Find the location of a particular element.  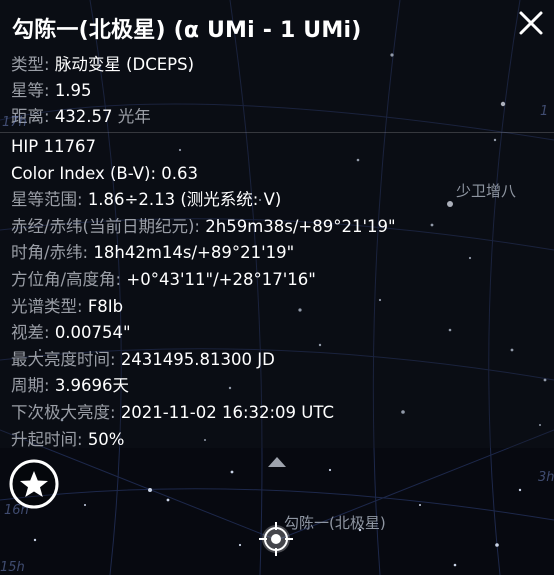

selected-target-reticle-icon is located at coordinates (276, 539).